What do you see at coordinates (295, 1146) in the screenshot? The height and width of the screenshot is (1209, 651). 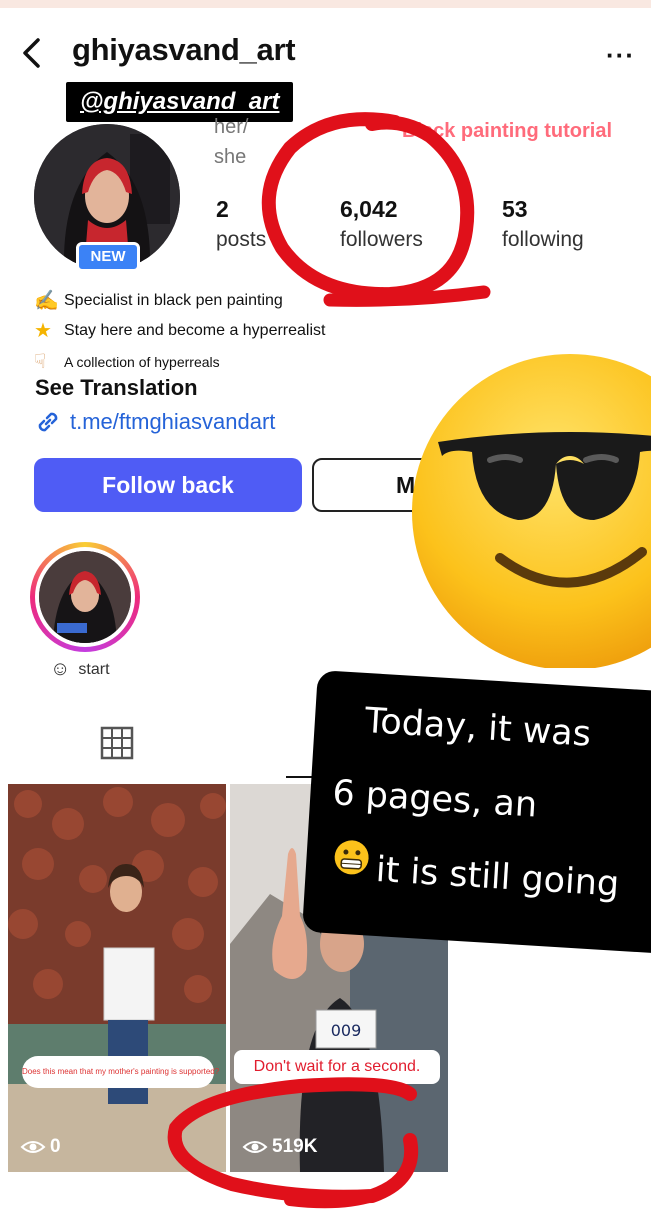 I see `view-count-value: 519K` at bounding box center [295, 1146].